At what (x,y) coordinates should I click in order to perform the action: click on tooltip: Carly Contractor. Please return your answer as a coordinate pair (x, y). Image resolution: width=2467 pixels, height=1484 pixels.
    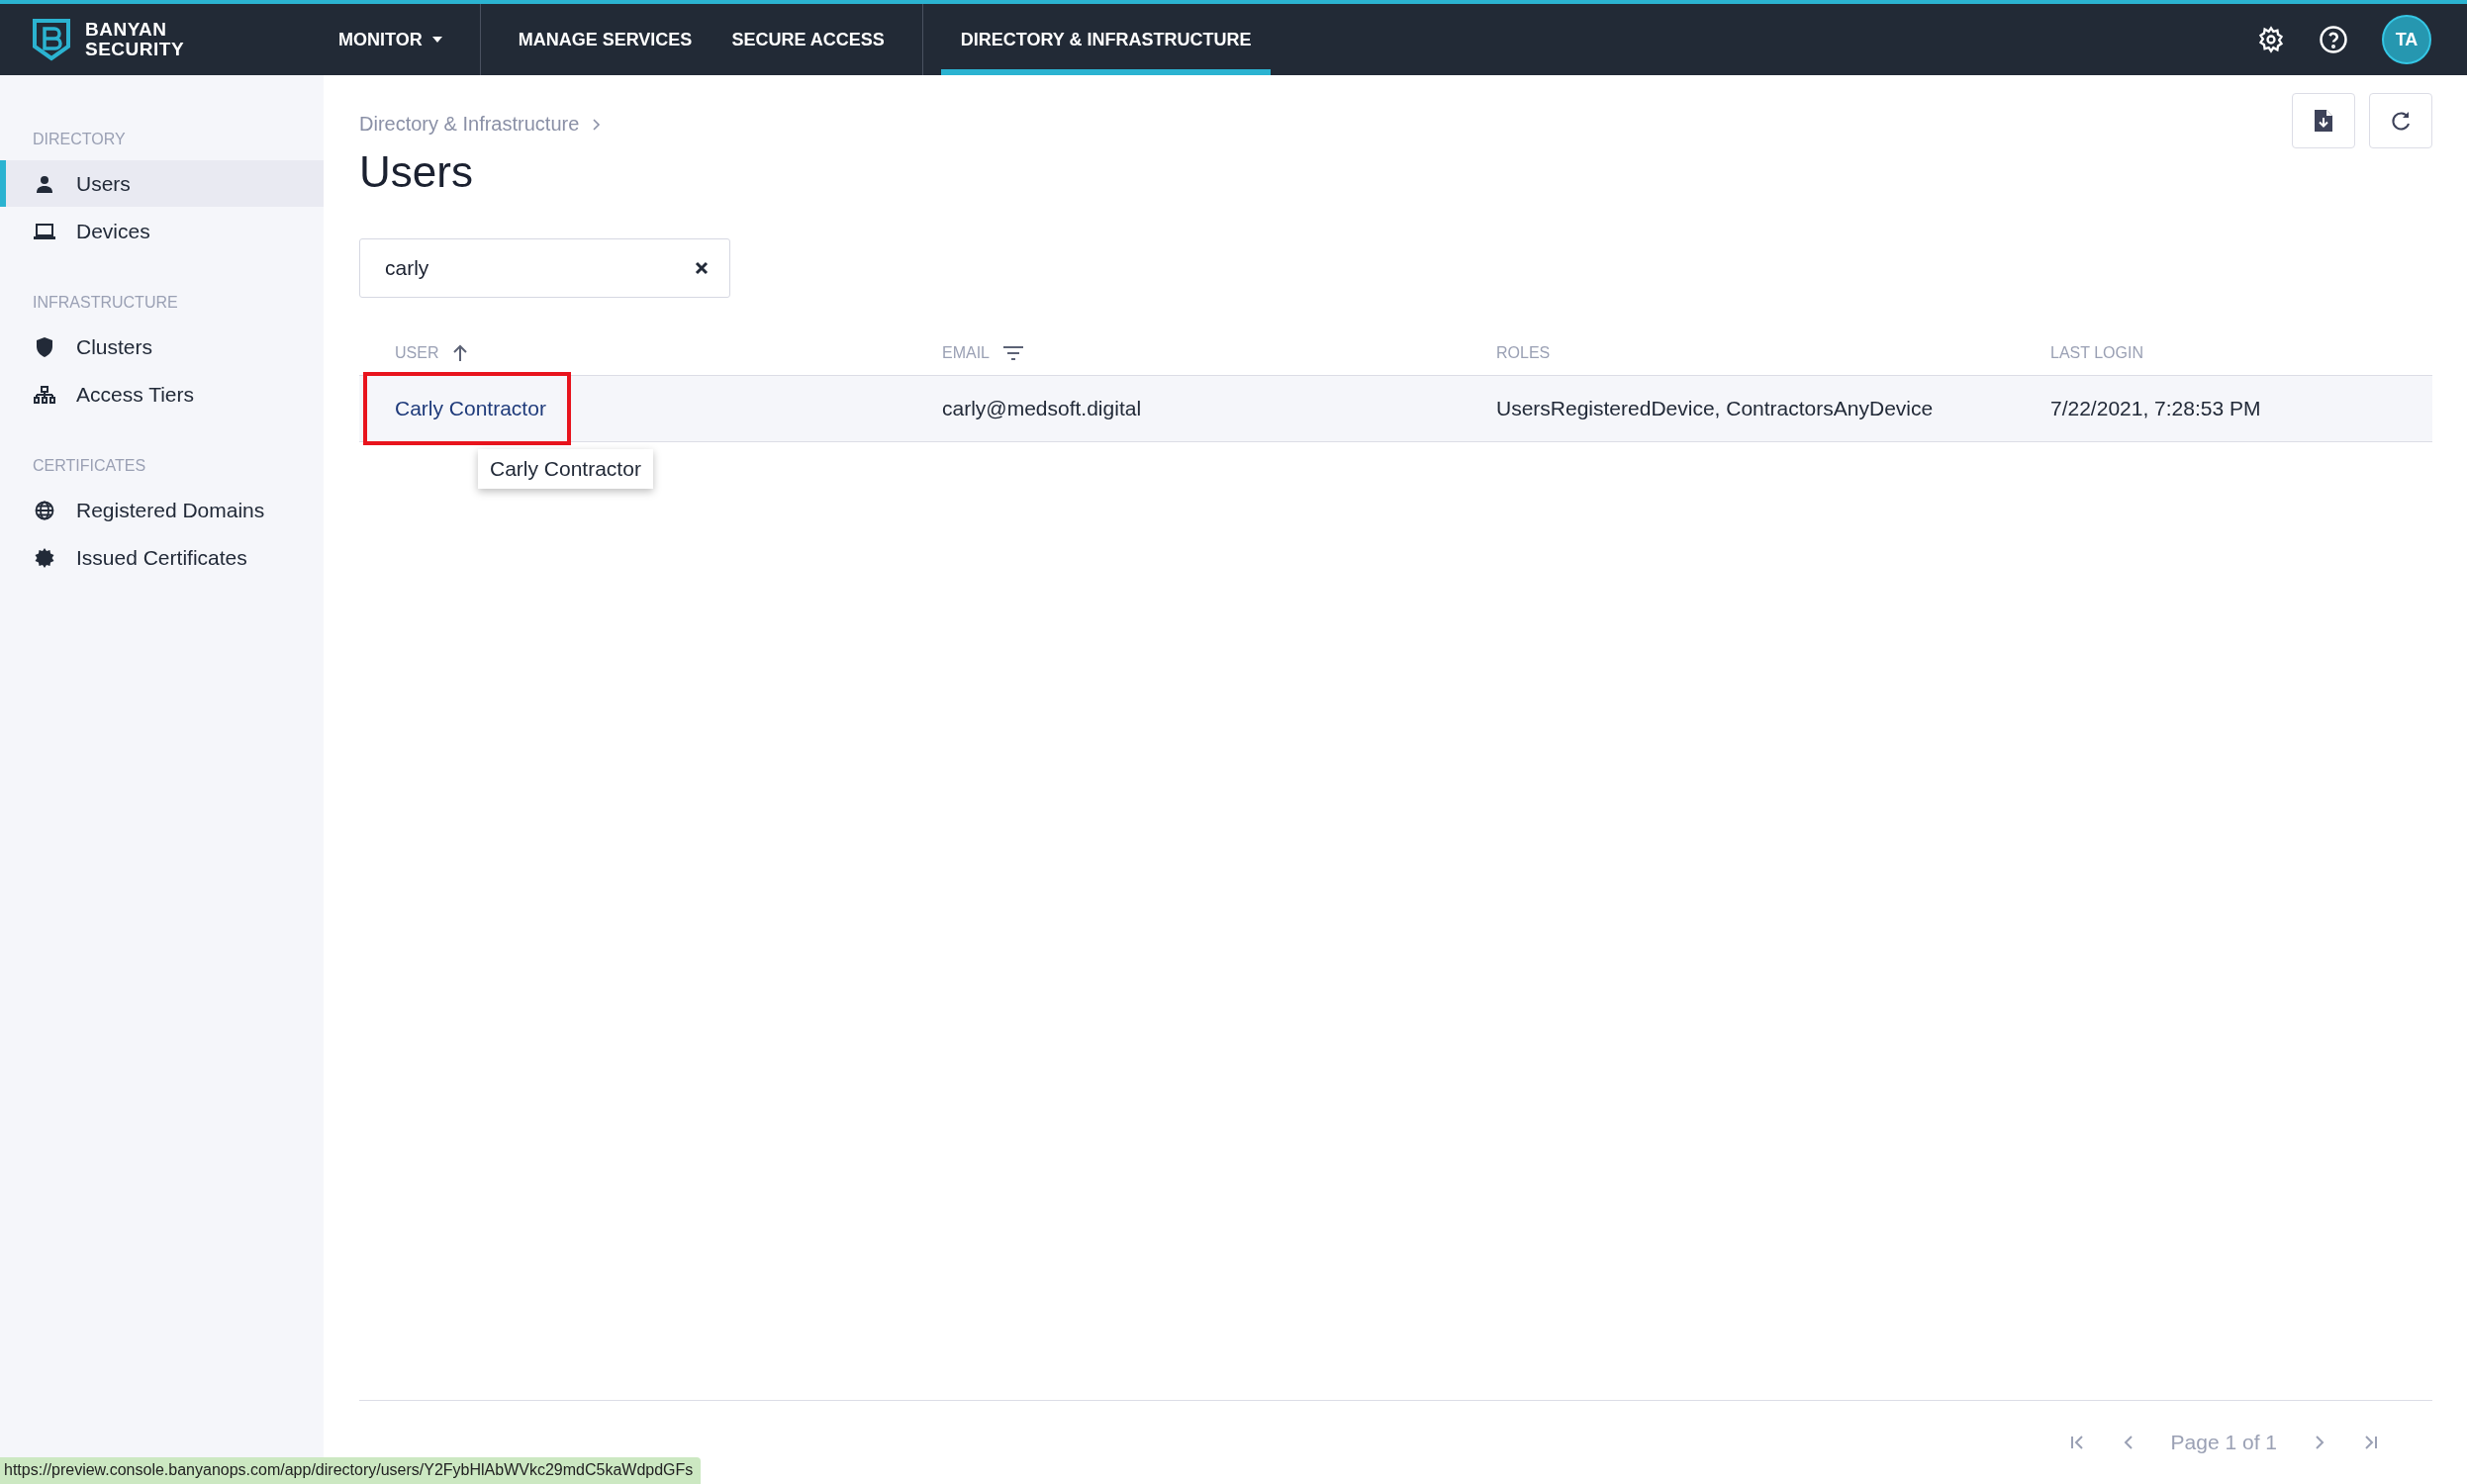
    Looking at the image, I should click on (565, 469).